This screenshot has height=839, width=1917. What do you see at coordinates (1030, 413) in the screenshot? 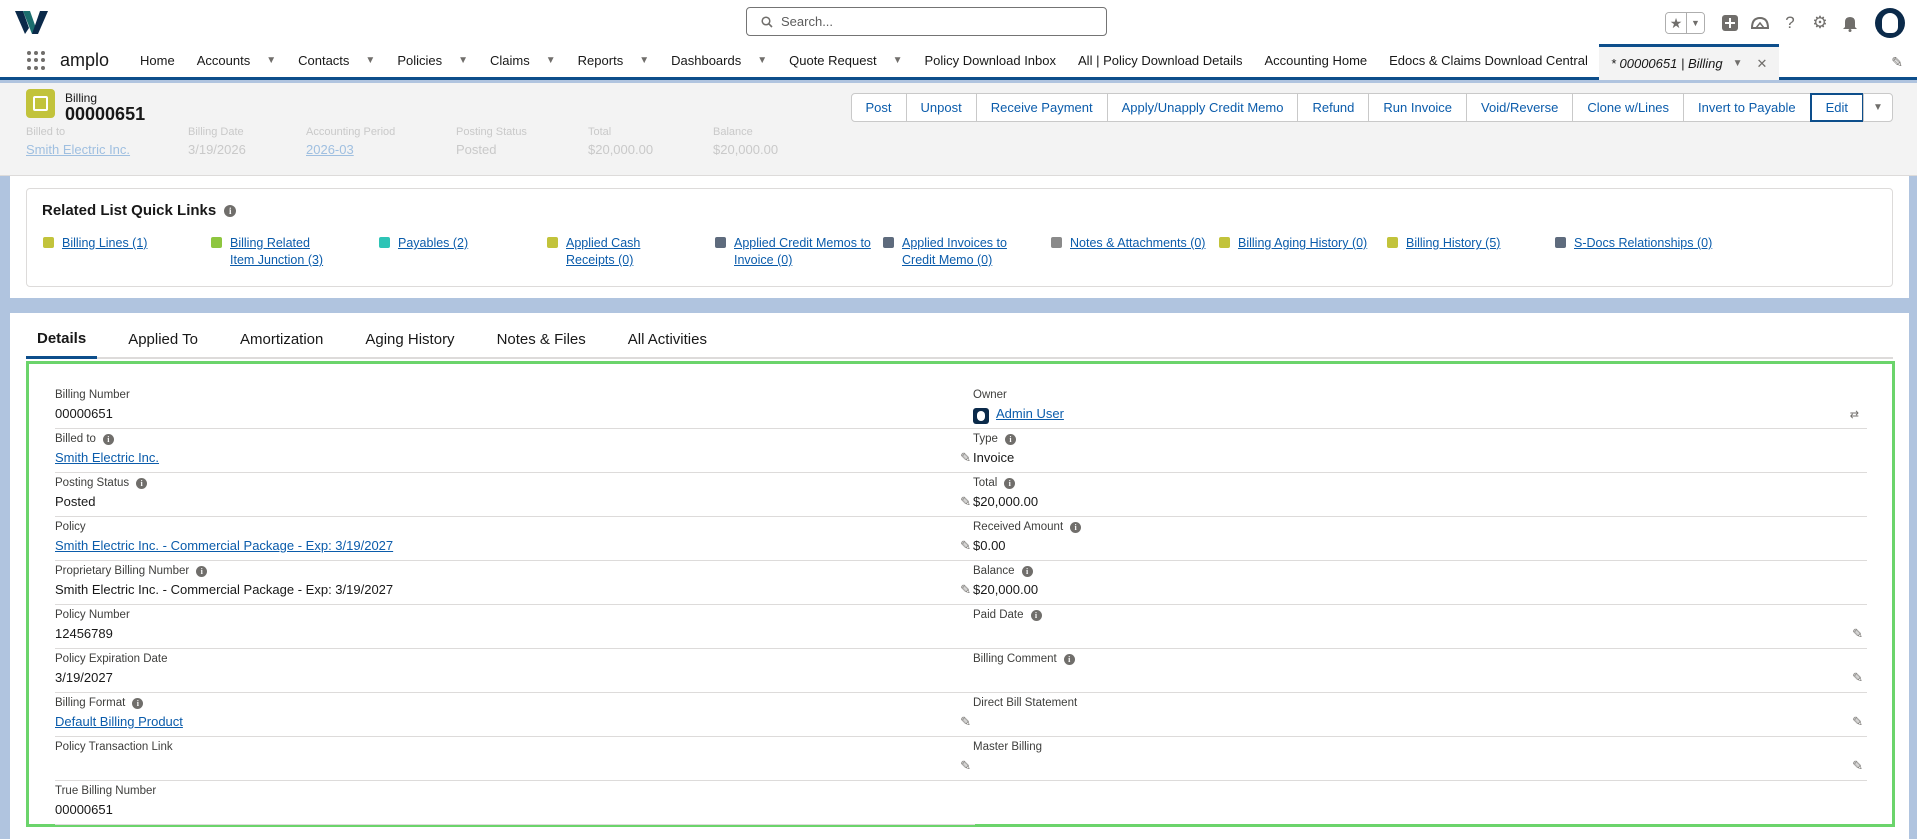
I see `owner-link: Admin User` at bounding box center [1030, 413].